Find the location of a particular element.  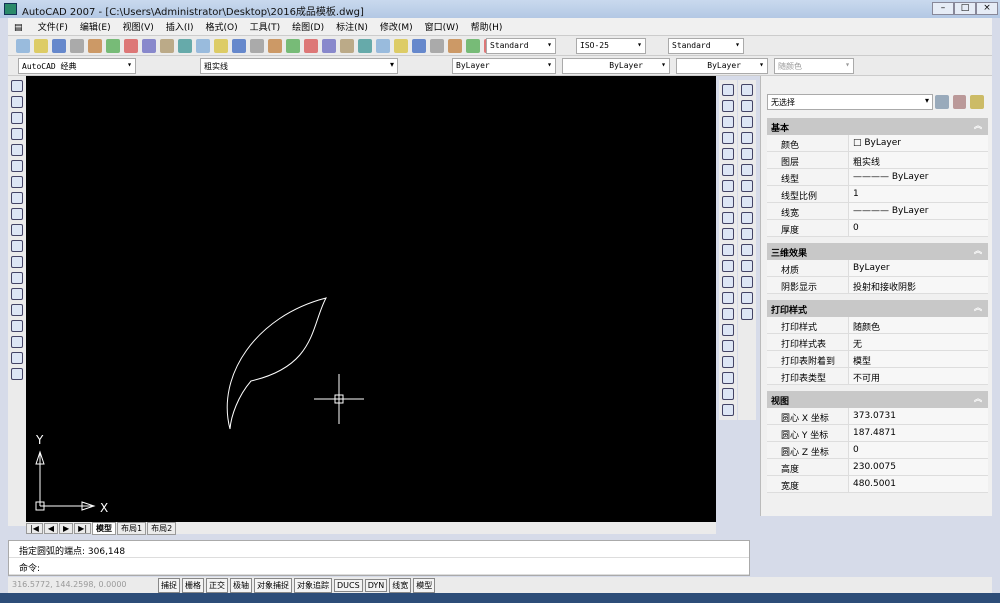

property-value: 230.0075 is located at coordinates (918, 467).